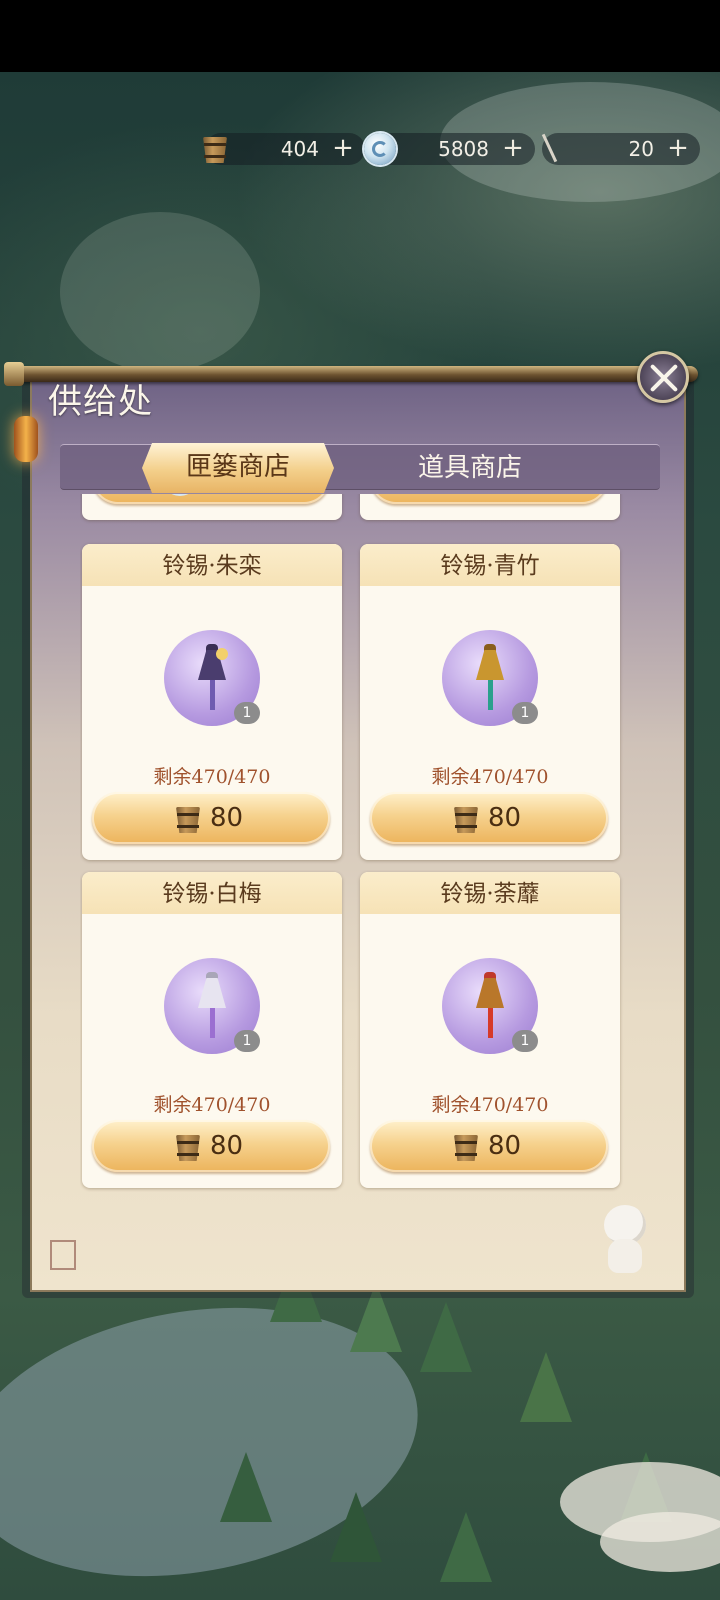  Describe the element at coordinates (641, 149) in the screenshot. I see `currency-value: 20` at that location.